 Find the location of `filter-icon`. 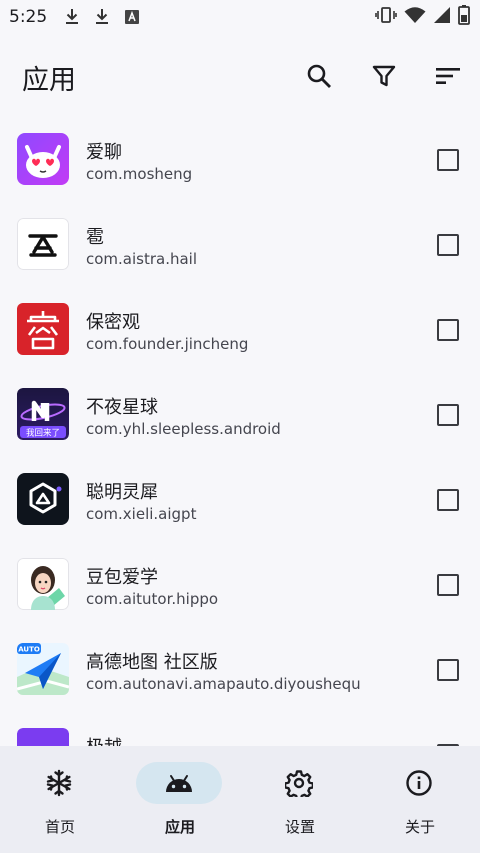

filter-icon is located at coordinates (384, 76).